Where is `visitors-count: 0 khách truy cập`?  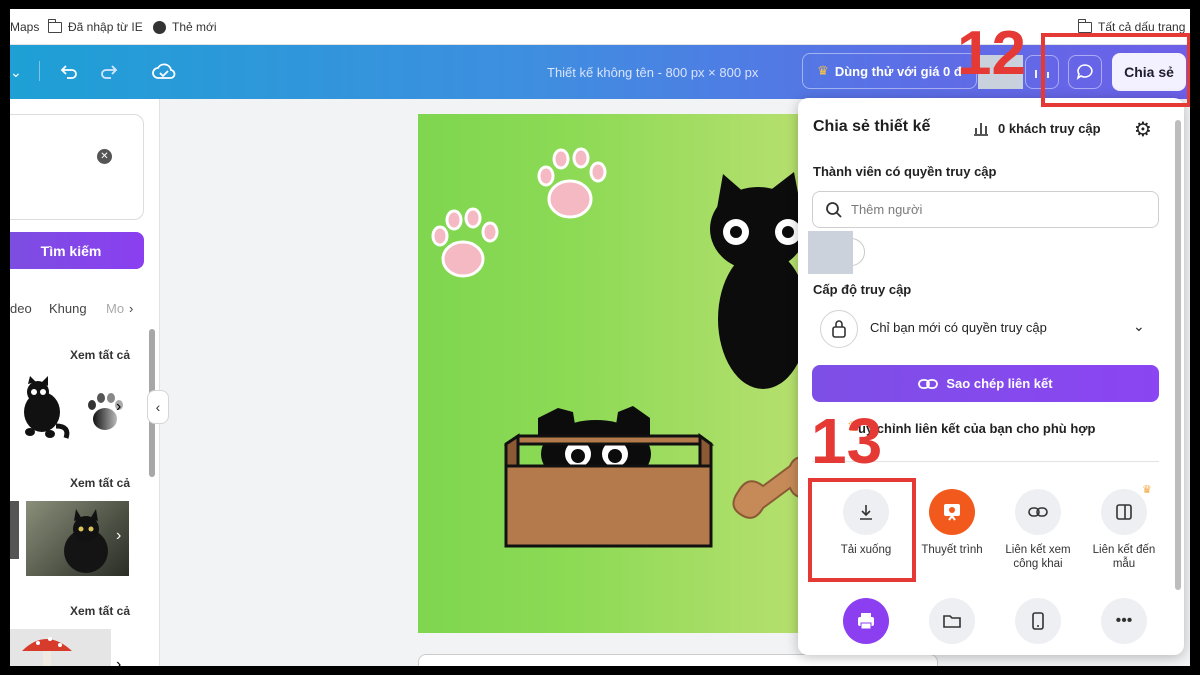 visitors-count: 0 khách truy cập is located at coordinates (1036, 128).